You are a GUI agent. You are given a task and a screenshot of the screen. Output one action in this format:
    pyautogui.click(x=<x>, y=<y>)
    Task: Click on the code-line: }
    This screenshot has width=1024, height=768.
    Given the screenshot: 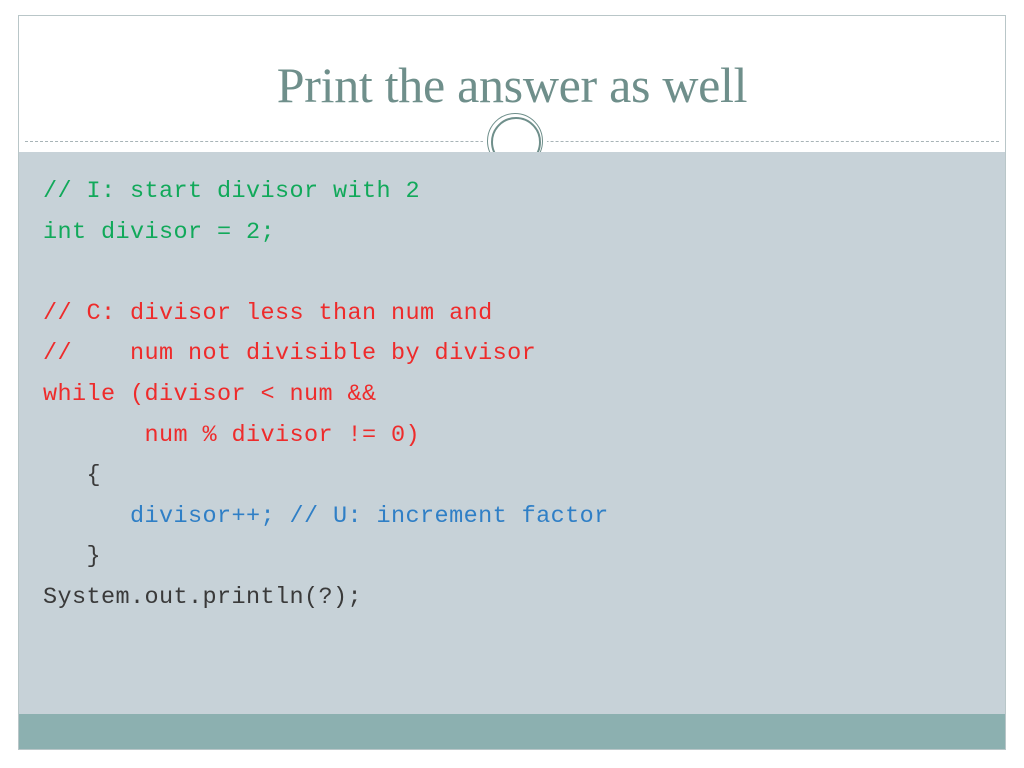 What is the action you would take?
    pyautogui.click(x=72, y=557)
    